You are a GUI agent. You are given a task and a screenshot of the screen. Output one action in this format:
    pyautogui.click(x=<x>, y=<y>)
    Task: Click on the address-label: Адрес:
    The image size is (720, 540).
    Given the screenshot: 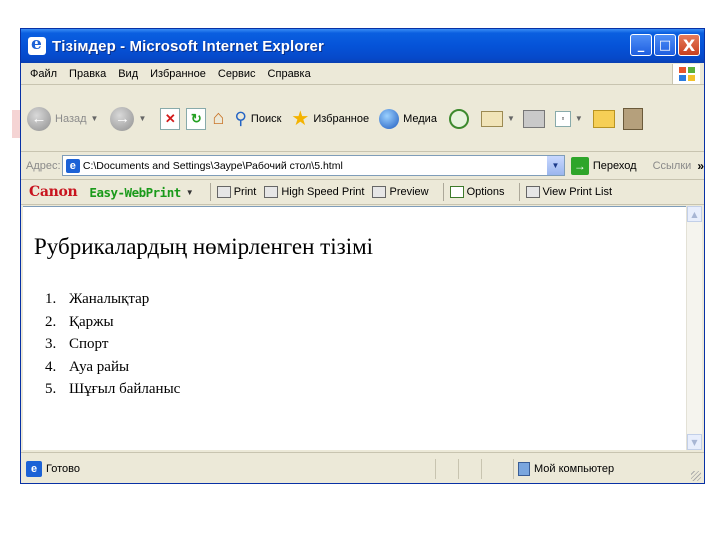 What is the action you would take?
    pyautogui.click(x=43, y=165)
    